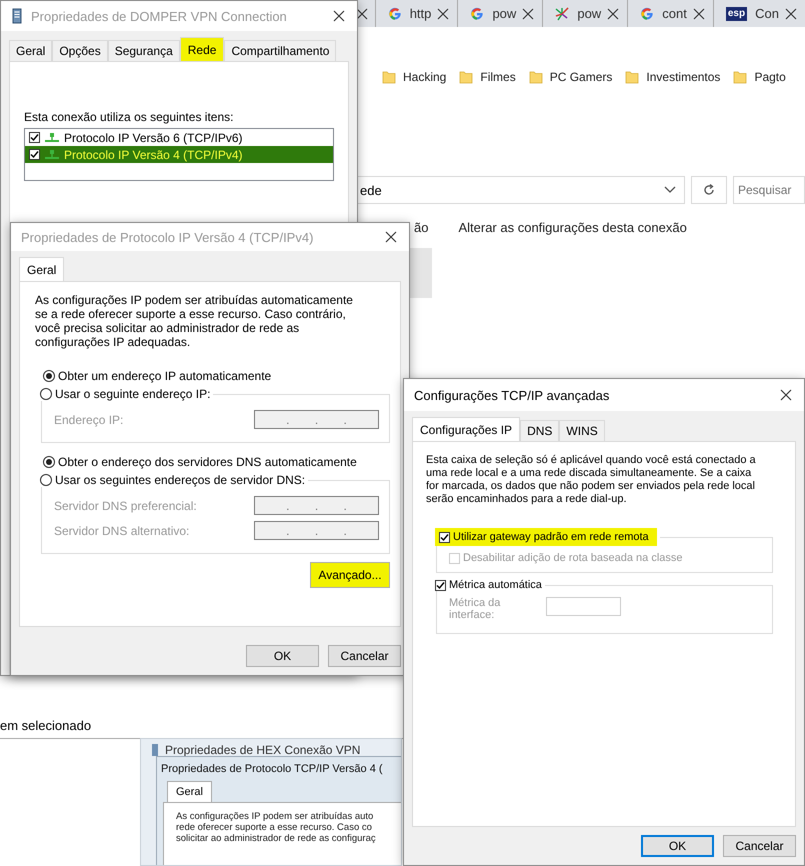 Image resolution: width=805 pixels, height=866 pixels. What do you see at coordinates (280, 50) in the screenshot?
I see `tab: Compartilhamento` at bounding box center [280, 50].